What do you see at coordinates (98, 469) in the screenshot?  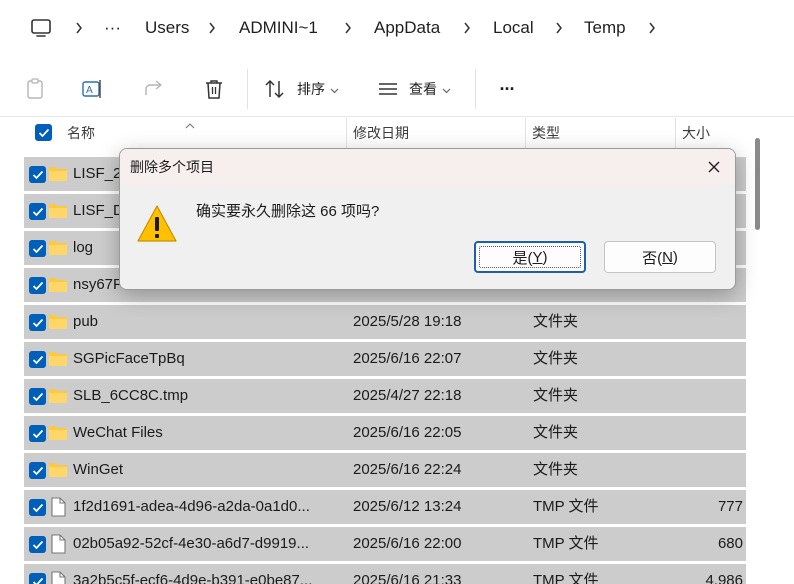 I see `file-name: WinGet` at bounding box center [98, 469].